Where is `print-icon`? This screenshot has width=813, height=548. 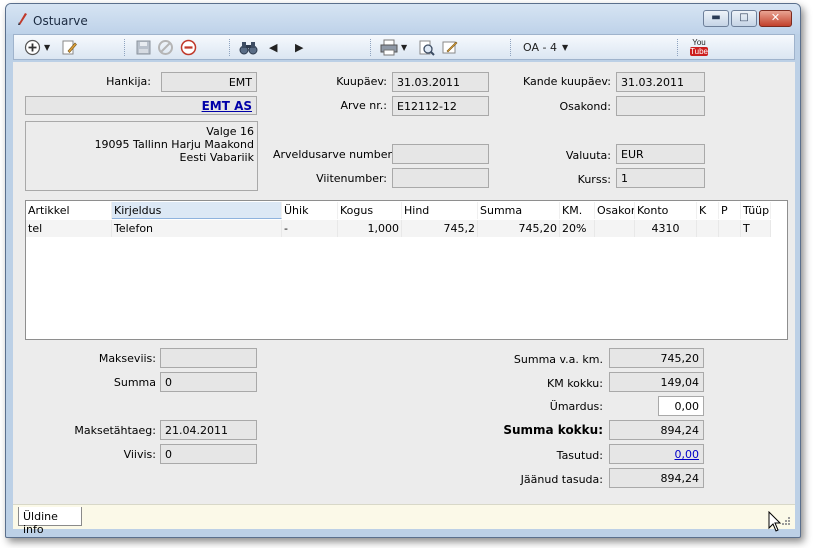 print-icon is located at coordinates (389, 47).